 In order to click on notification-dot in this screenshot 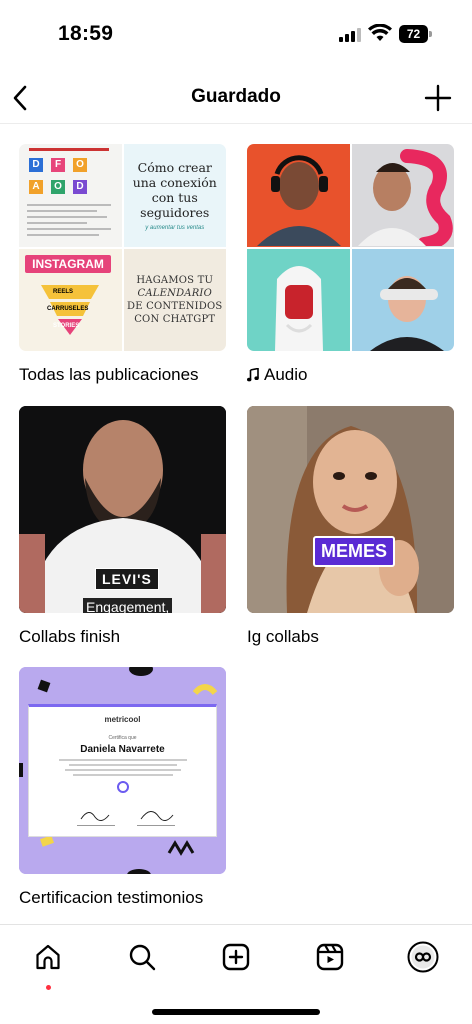, I will do `click(48, 987)`.